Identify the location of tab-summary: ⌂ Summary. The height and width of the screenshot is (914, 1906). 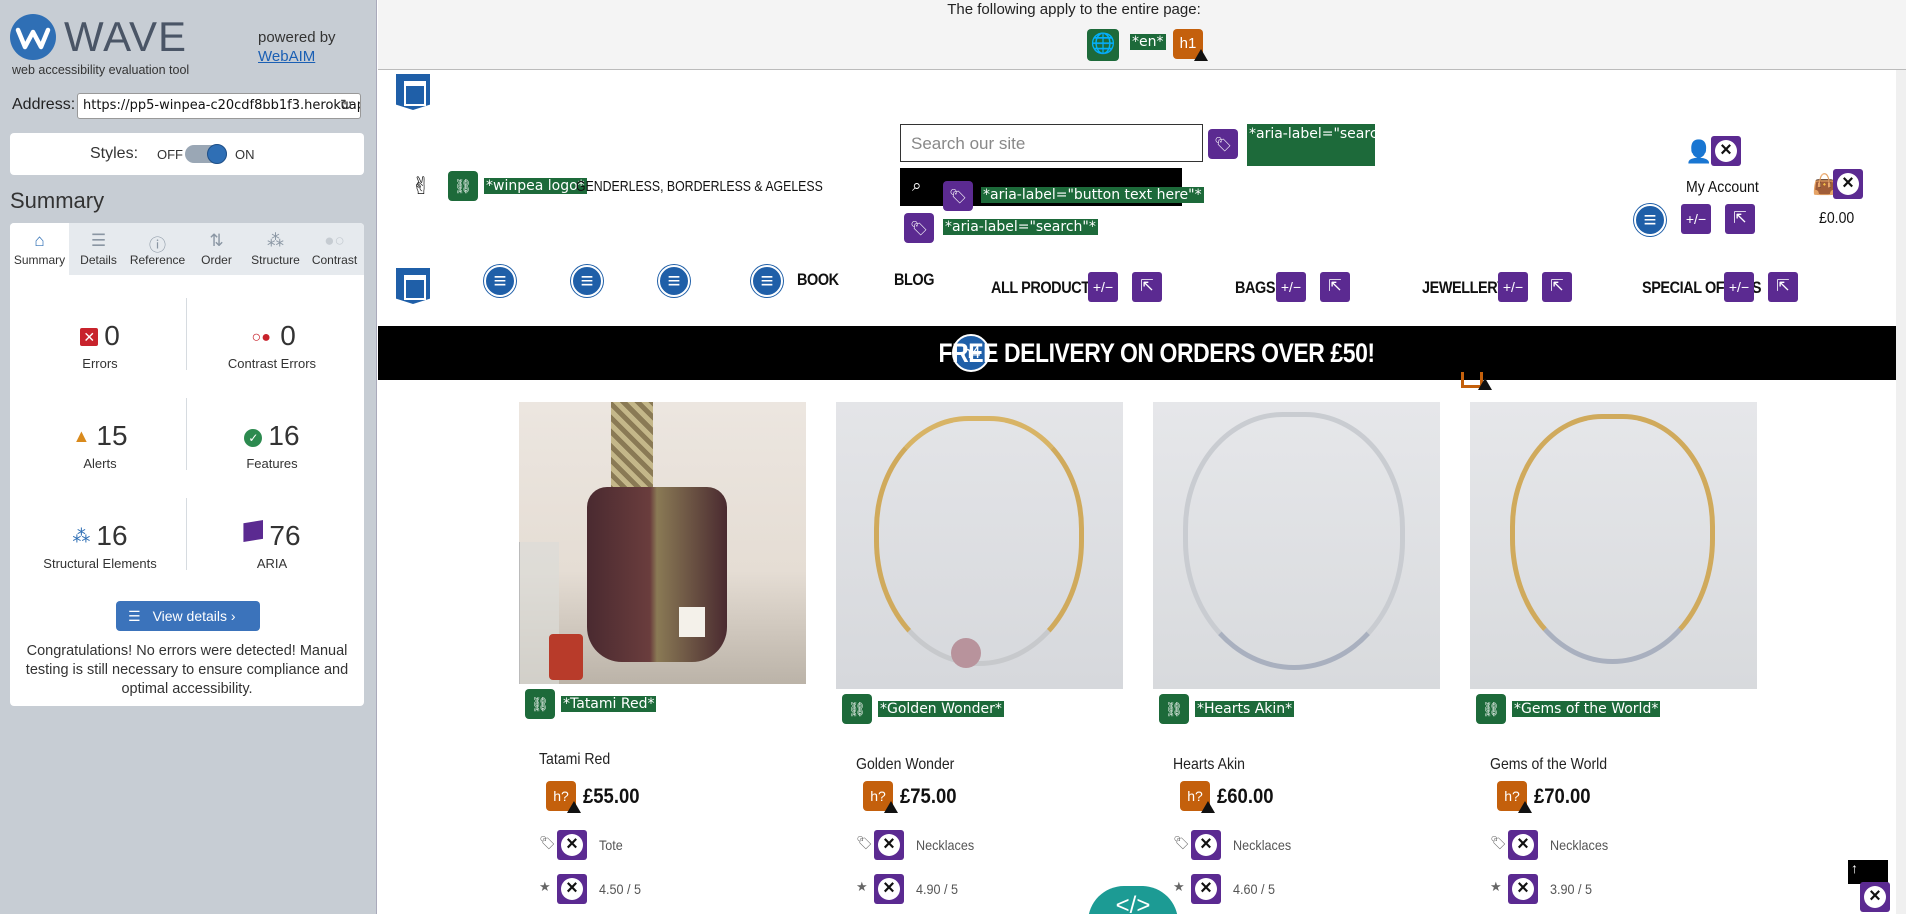
(39, 249).